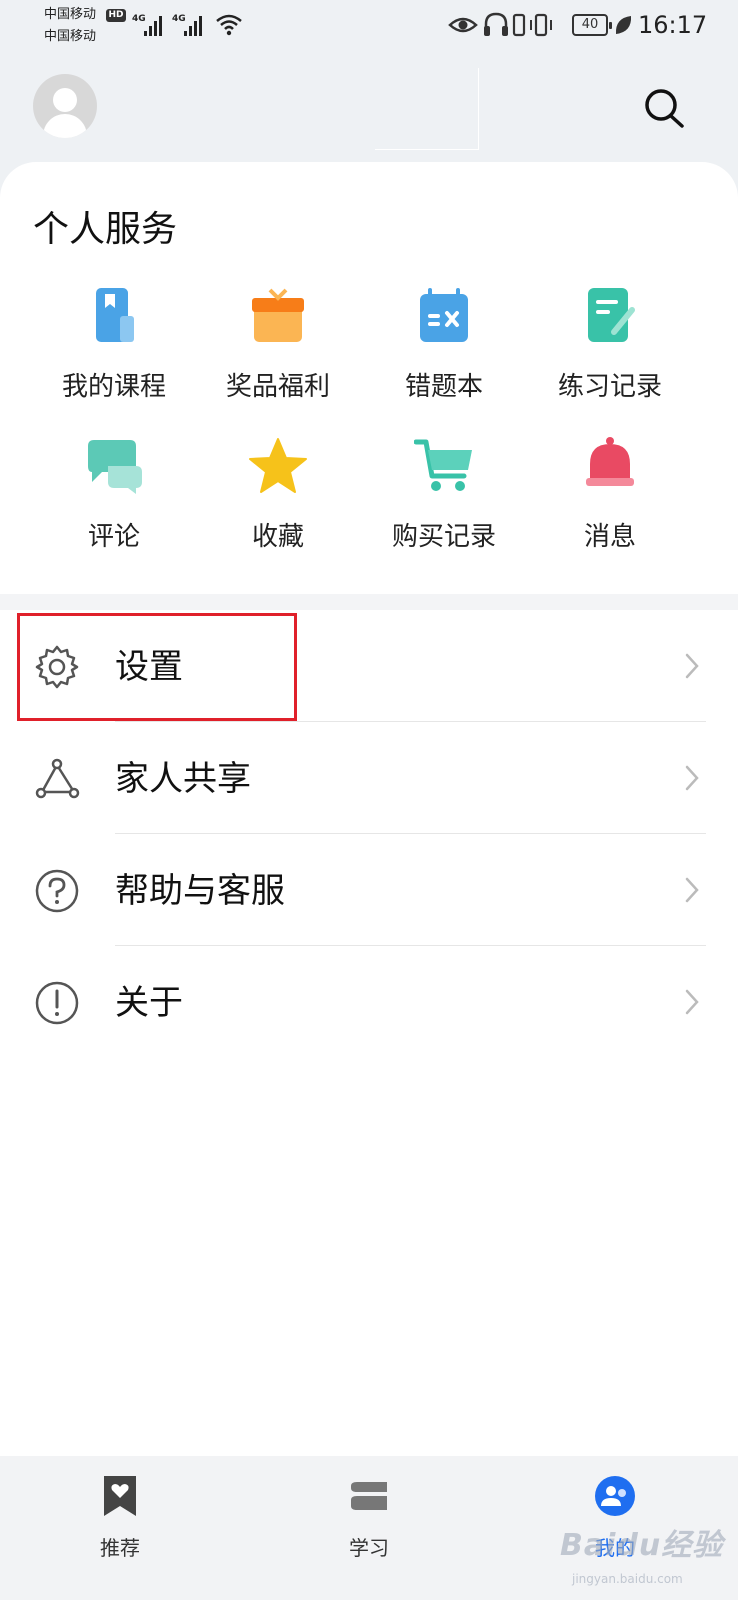 Image resolution: width=738 pixels, height=1600 pixels. What do you see at coordinates (623, 25) in the screenshot?
I see `leaf-icon` at bounding box center [623, 25].